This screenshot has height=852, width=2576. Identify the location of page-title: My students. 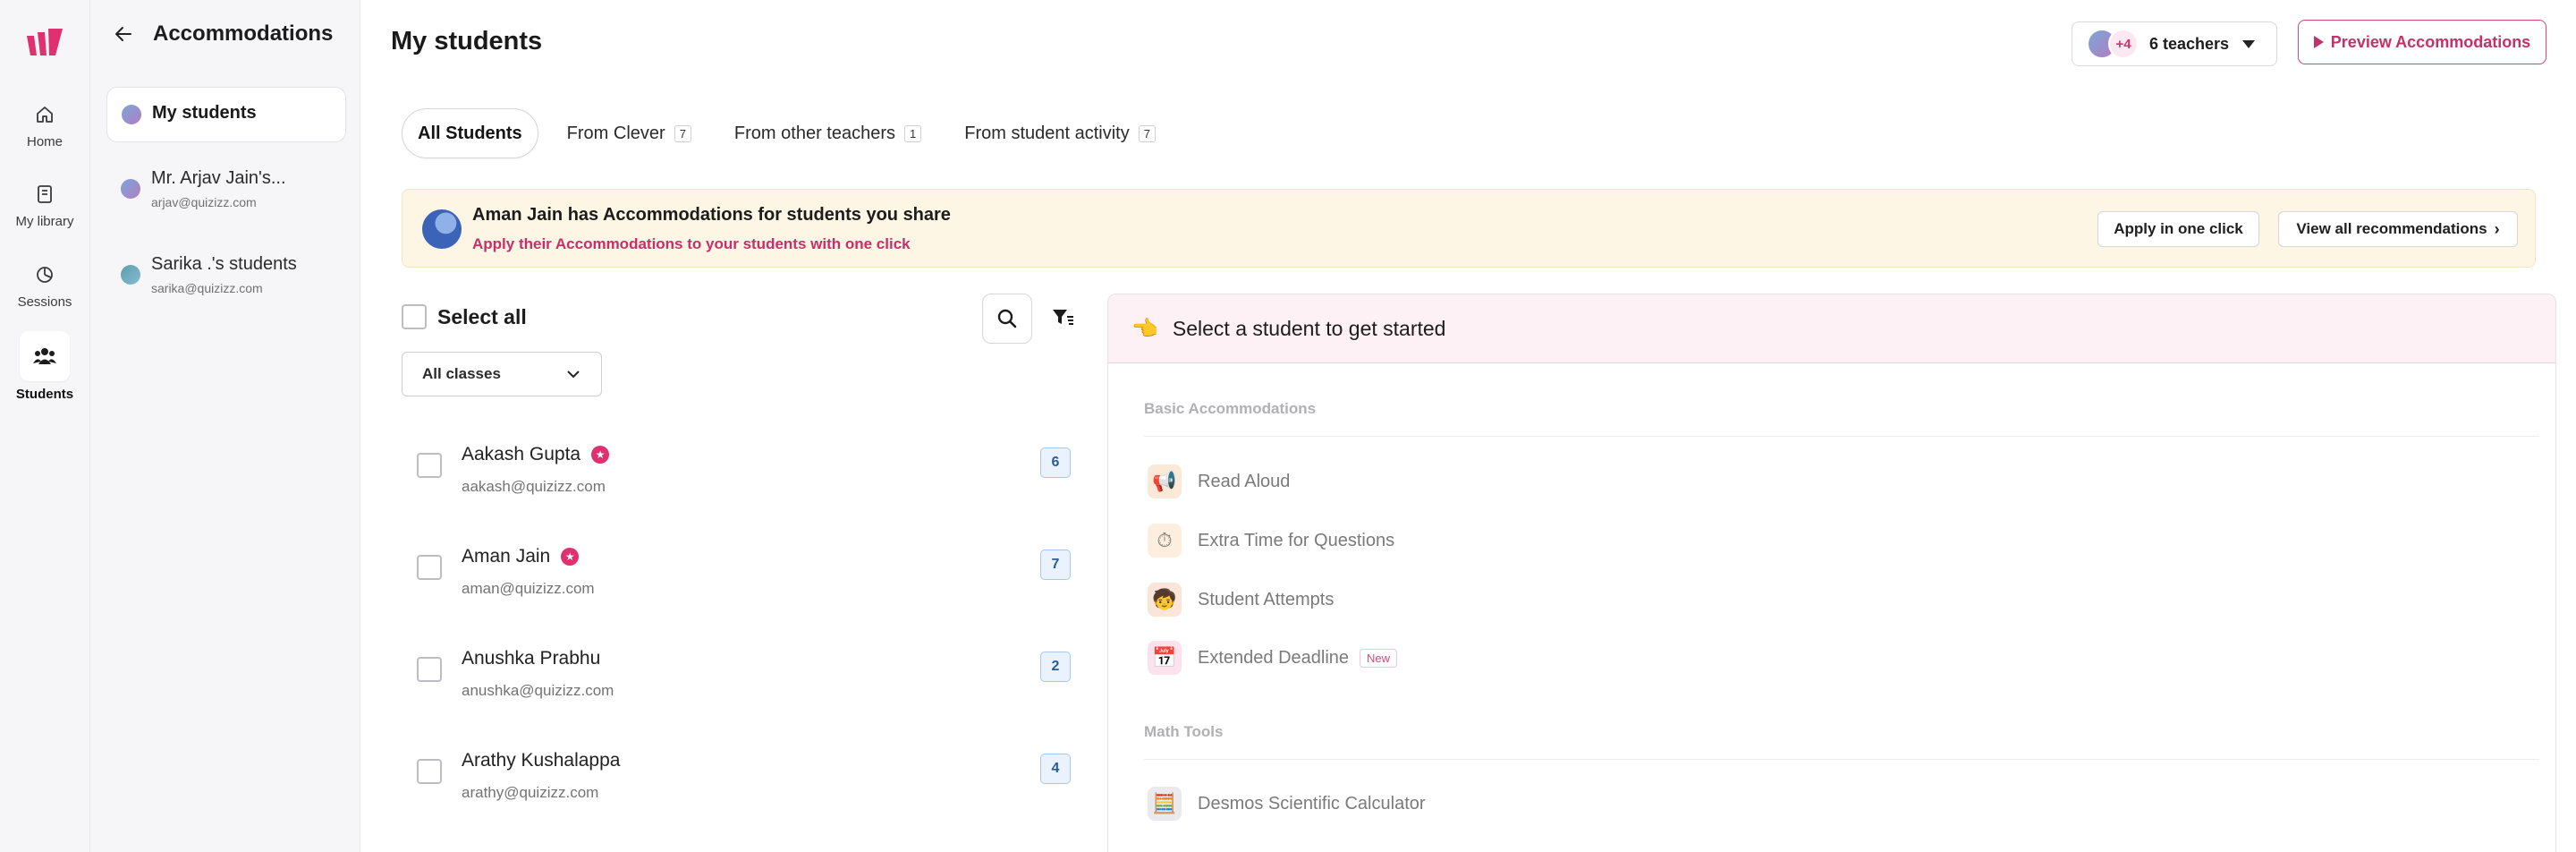
(467, 41).